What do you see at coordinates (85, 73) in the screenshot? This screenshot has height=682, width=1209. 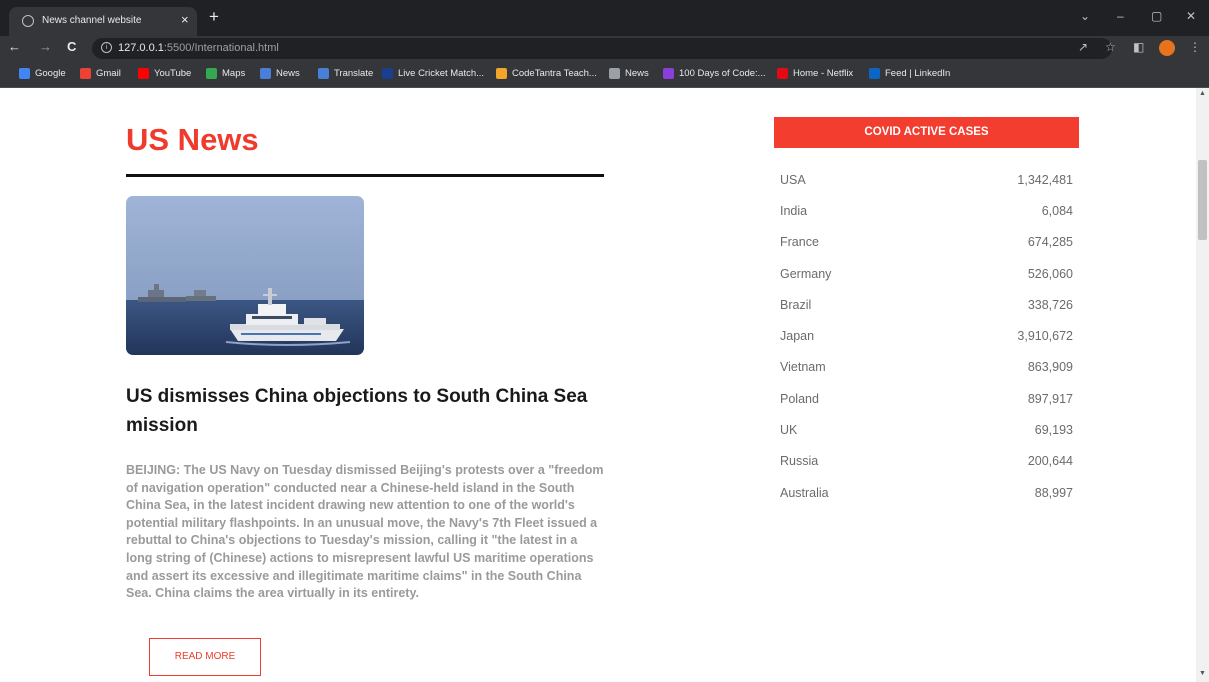 I see `gmail-icon` at bounding box center [85, 73].